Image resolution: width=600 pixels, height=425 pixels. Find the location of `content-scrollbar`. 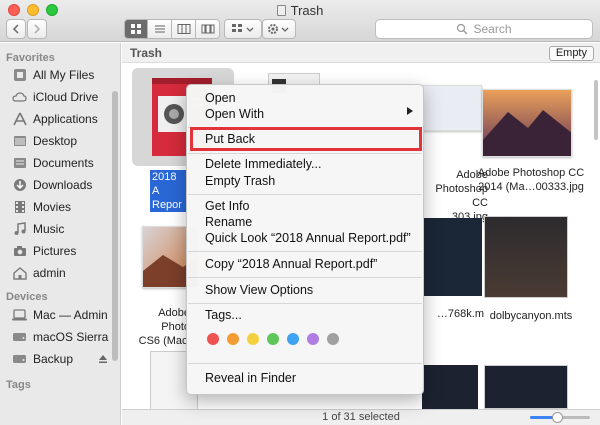

content-scrollbar is located at coordinates (596, 110).